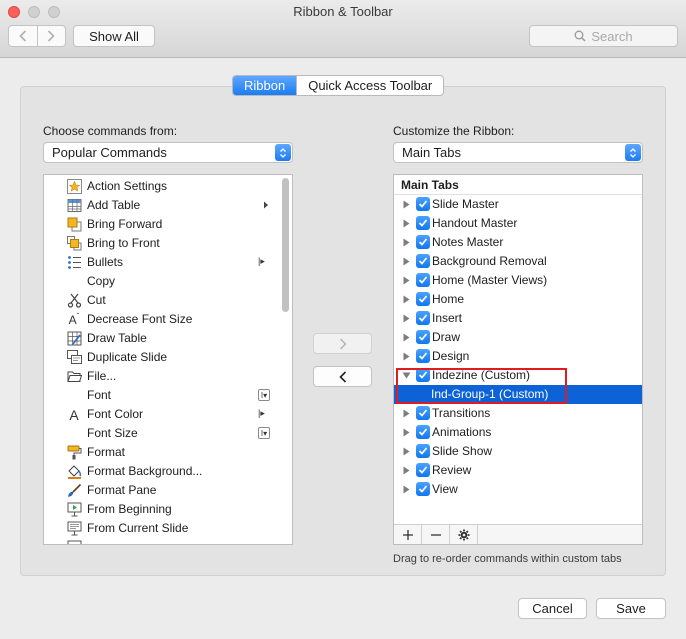 Image resolution: width=686 pixels, height=639 pixels. What do you see at coordinates (343, 29) in the screenshot?
I see `title-bar: Ribbon & Toolbar Show All Search` at bounding box center [343, 29].